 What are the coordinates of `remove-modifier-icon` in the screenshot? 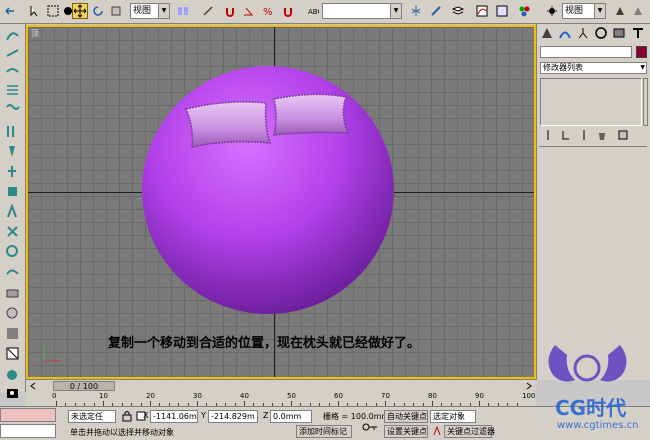 It's located at (602, 136).